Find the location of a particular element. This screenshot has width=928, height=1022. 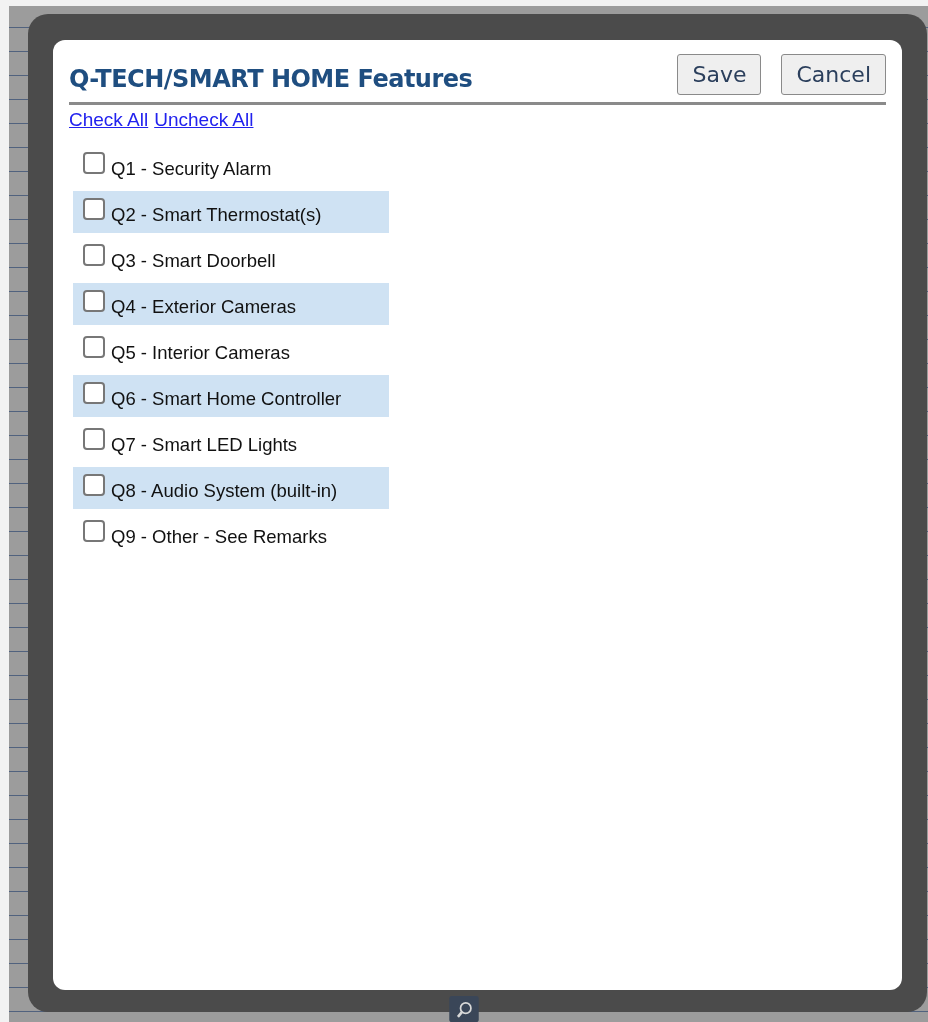

save-button: Save is located at coordinates (719, 74).